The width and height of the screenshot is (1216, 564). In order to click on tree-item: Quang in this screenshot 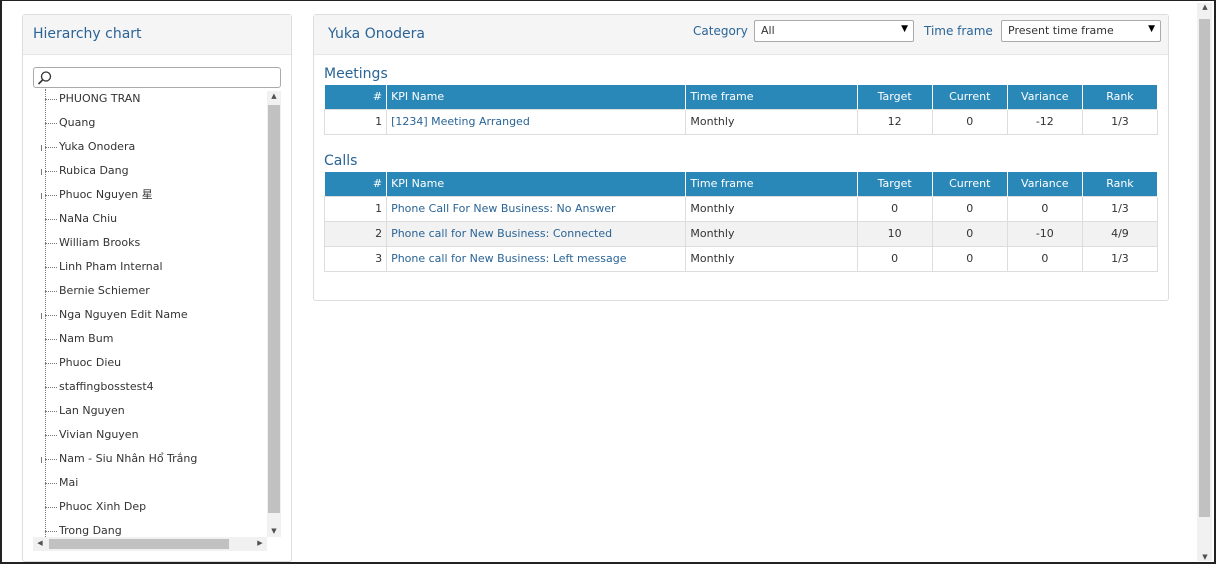, I will do `click(64, 123)`.